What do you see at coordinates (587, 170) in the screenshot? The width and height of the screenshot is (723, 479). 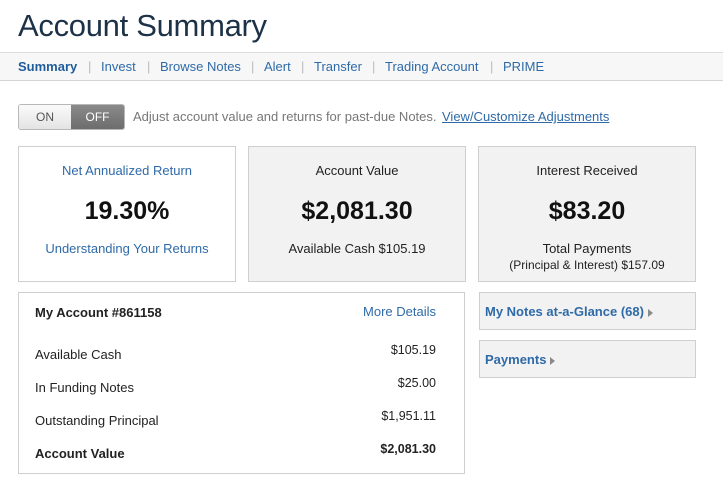 I see `interest-received-title: Interest Received` at bounding box center [587, 170].